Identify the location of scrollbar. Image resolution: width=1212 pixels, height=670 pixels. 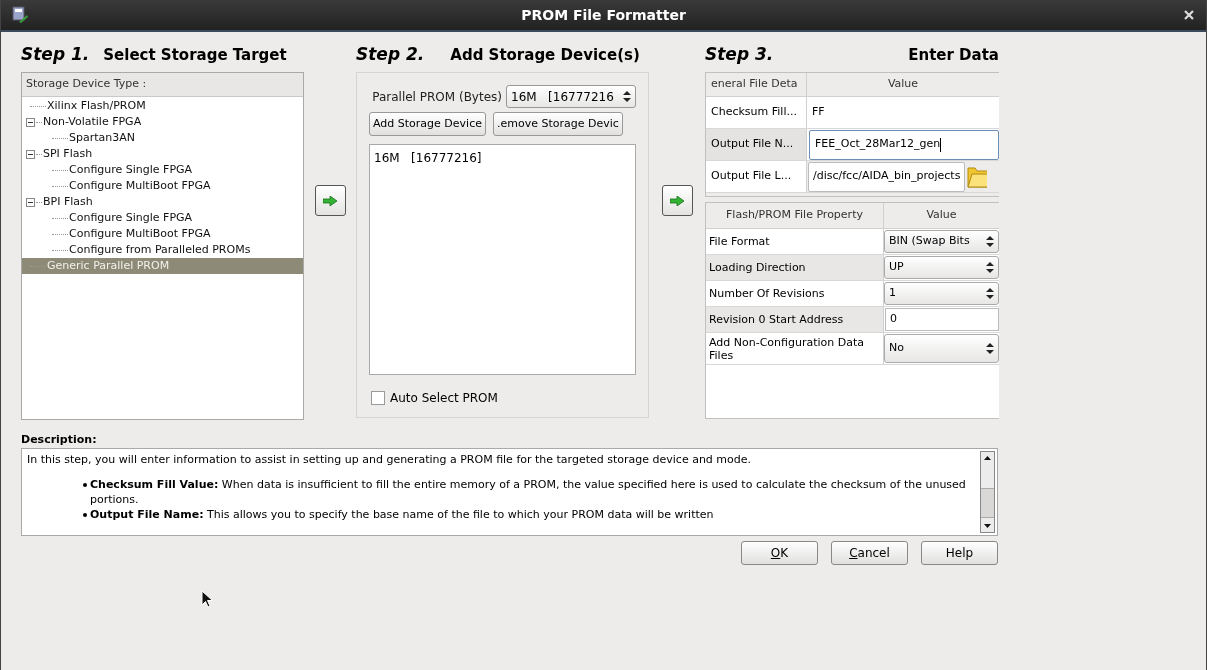
(987, 492).